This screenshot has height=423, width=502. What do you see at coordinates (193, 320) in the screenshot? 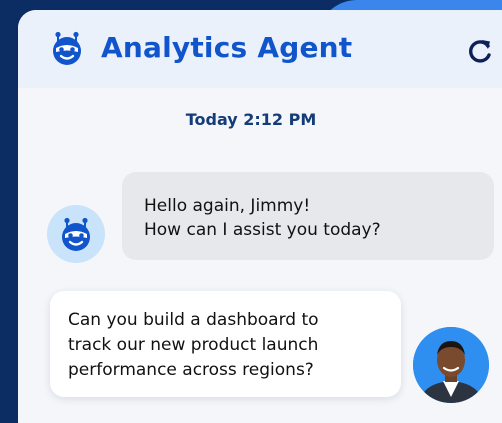
I see `message-line: Can you build a dashboard to` at bounding box center [193, 320].